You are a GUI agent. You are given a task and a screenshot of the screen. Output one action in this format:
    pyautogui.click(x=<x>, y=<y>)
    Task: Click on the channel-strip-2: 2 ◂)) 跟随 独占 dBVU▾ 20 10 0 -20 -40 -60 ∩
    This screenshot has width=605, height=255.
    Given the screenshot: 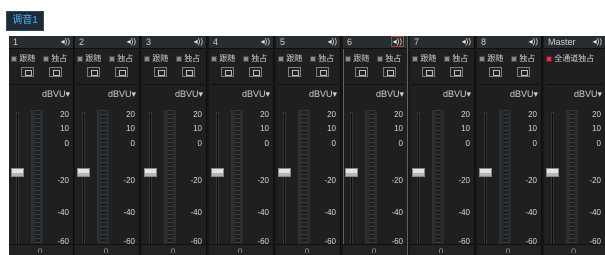 What is the action you would take?
    pyautogui.click(x=107, y=145)
    